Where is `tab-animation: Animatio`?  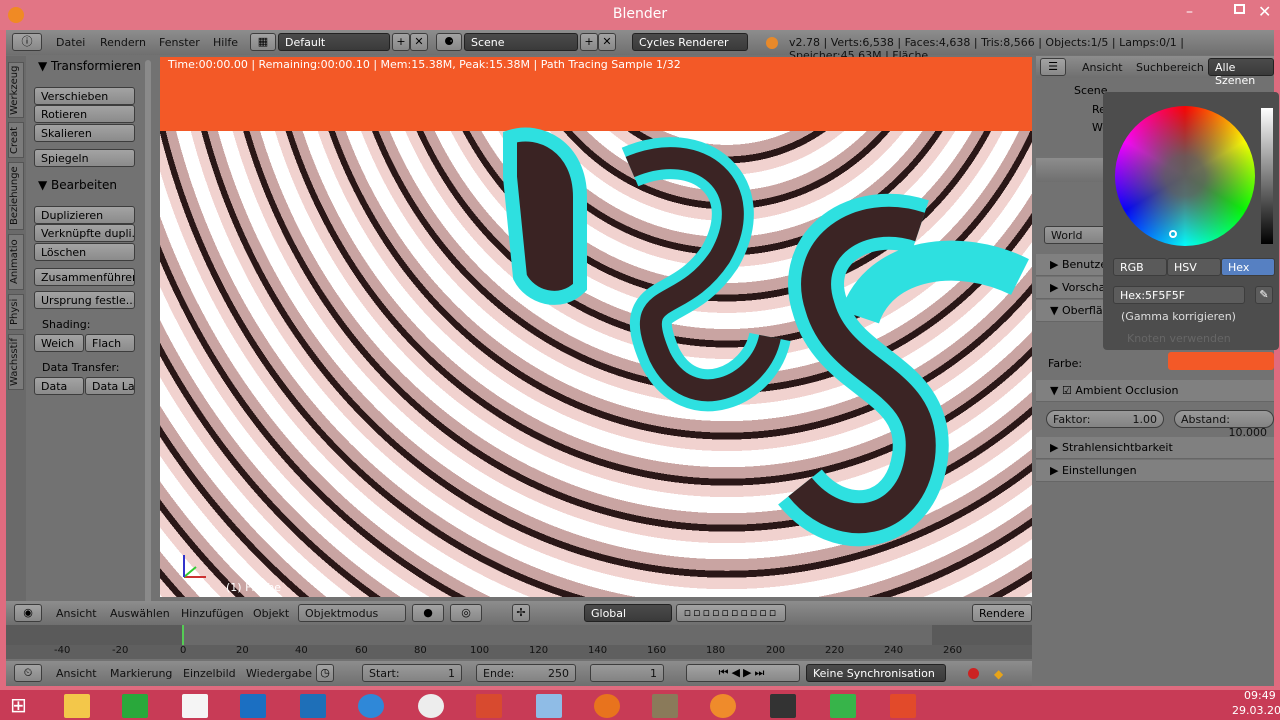 tab-animation: Animatio is located at coordinates (16, 262).